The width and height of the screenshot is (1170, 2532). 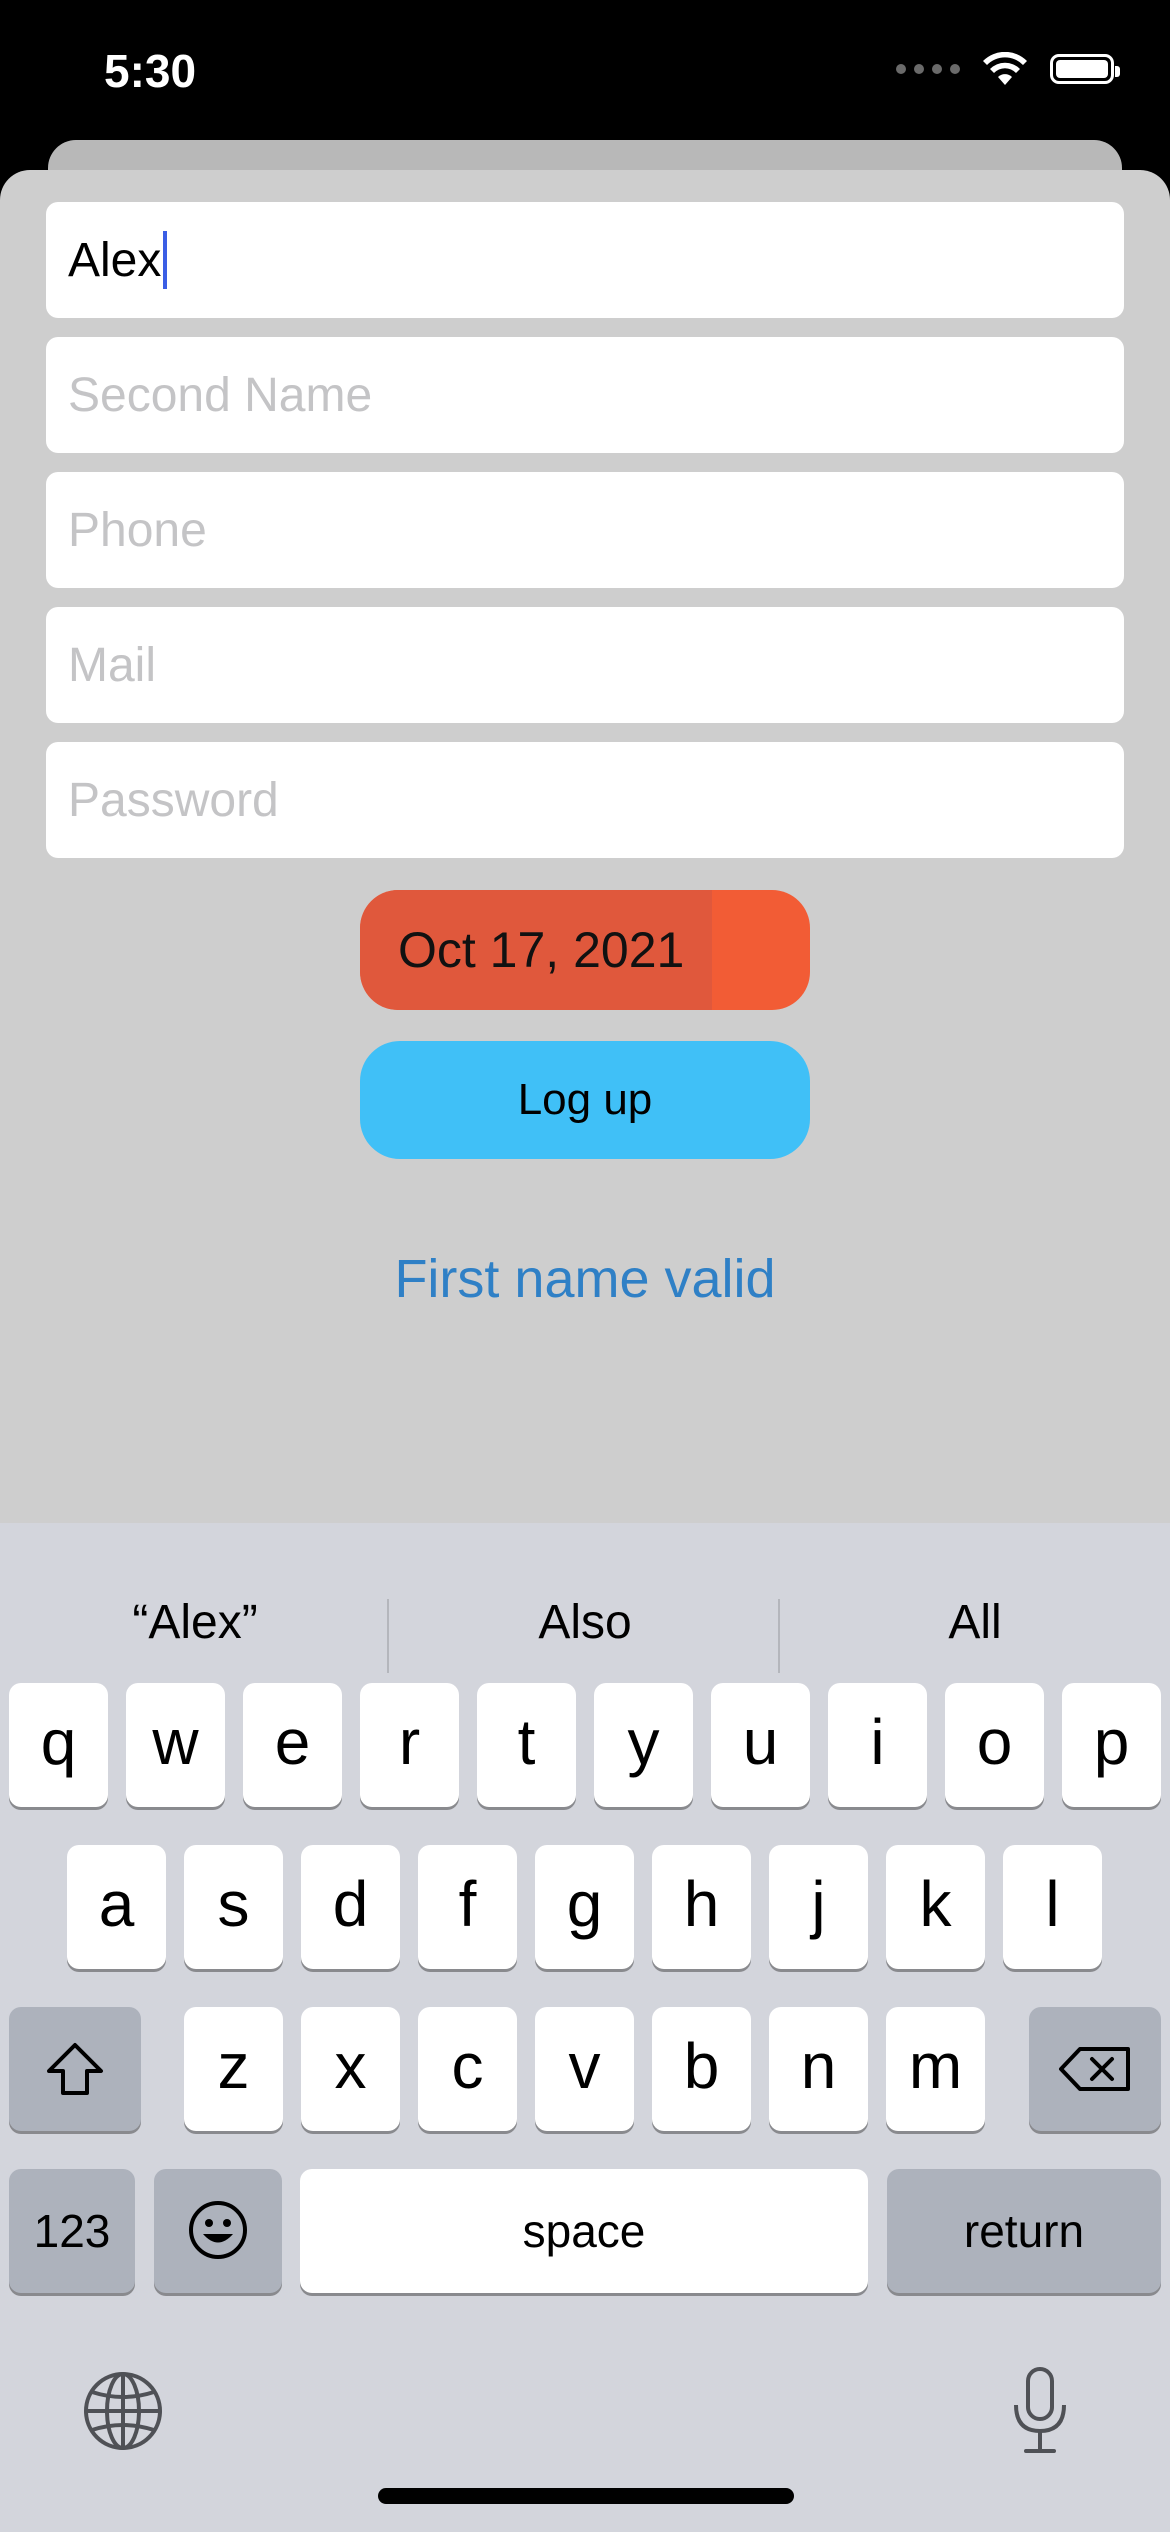 I want to click on key-i: i, so click(x=877, y=1745).